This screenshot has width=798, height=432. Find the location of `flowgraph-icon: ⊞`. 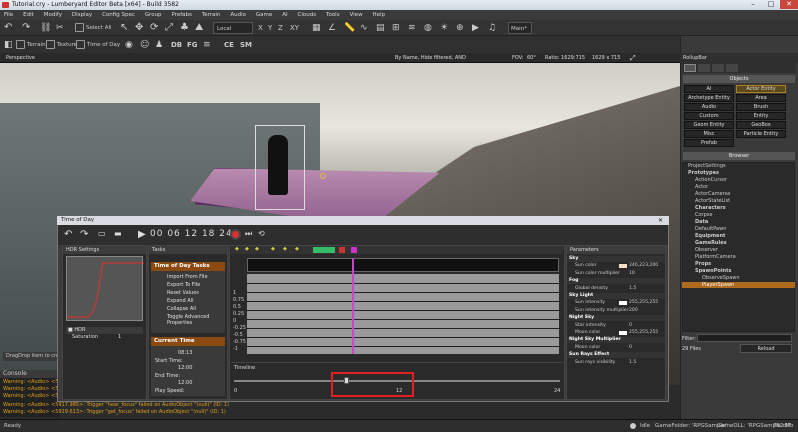

flowgraph-icon: ⊞ is located at coordinates (396, 28).